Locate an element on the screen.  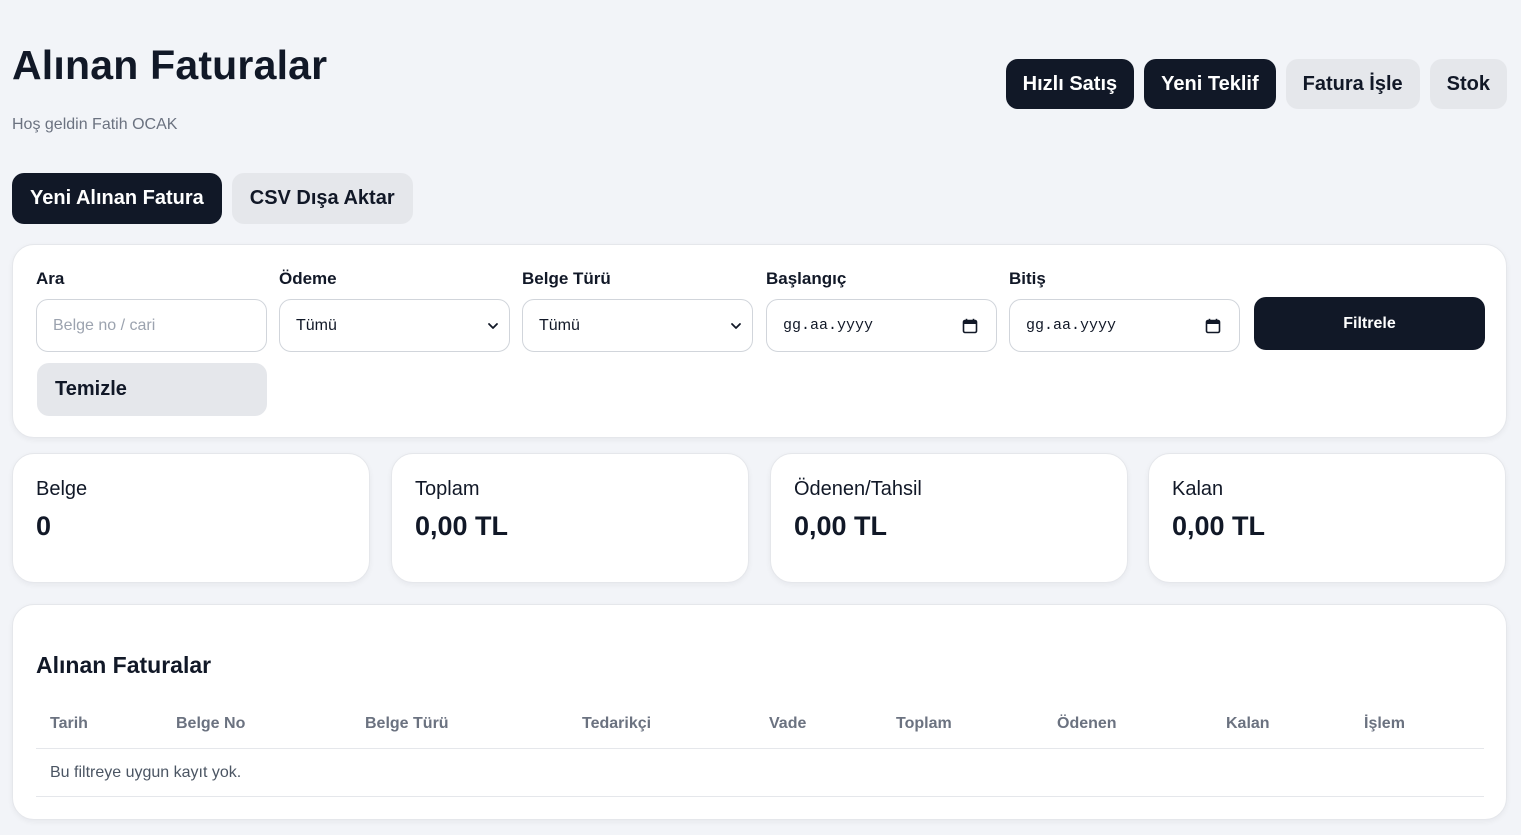
new-offer-button: Yeni Teklif is located at coordinates (1210, 84).